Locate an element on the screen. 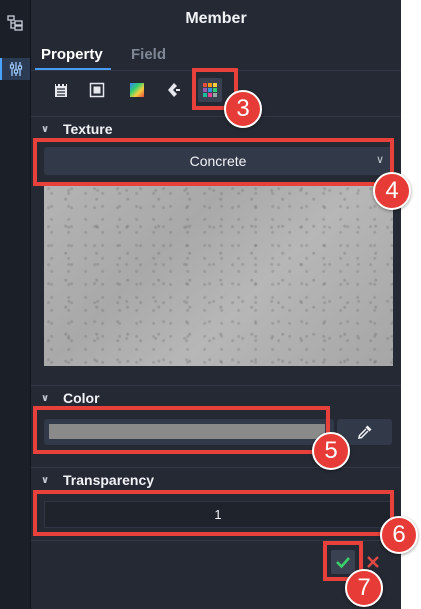  texture-section-title: Texture is located at coordinates (88, 129).